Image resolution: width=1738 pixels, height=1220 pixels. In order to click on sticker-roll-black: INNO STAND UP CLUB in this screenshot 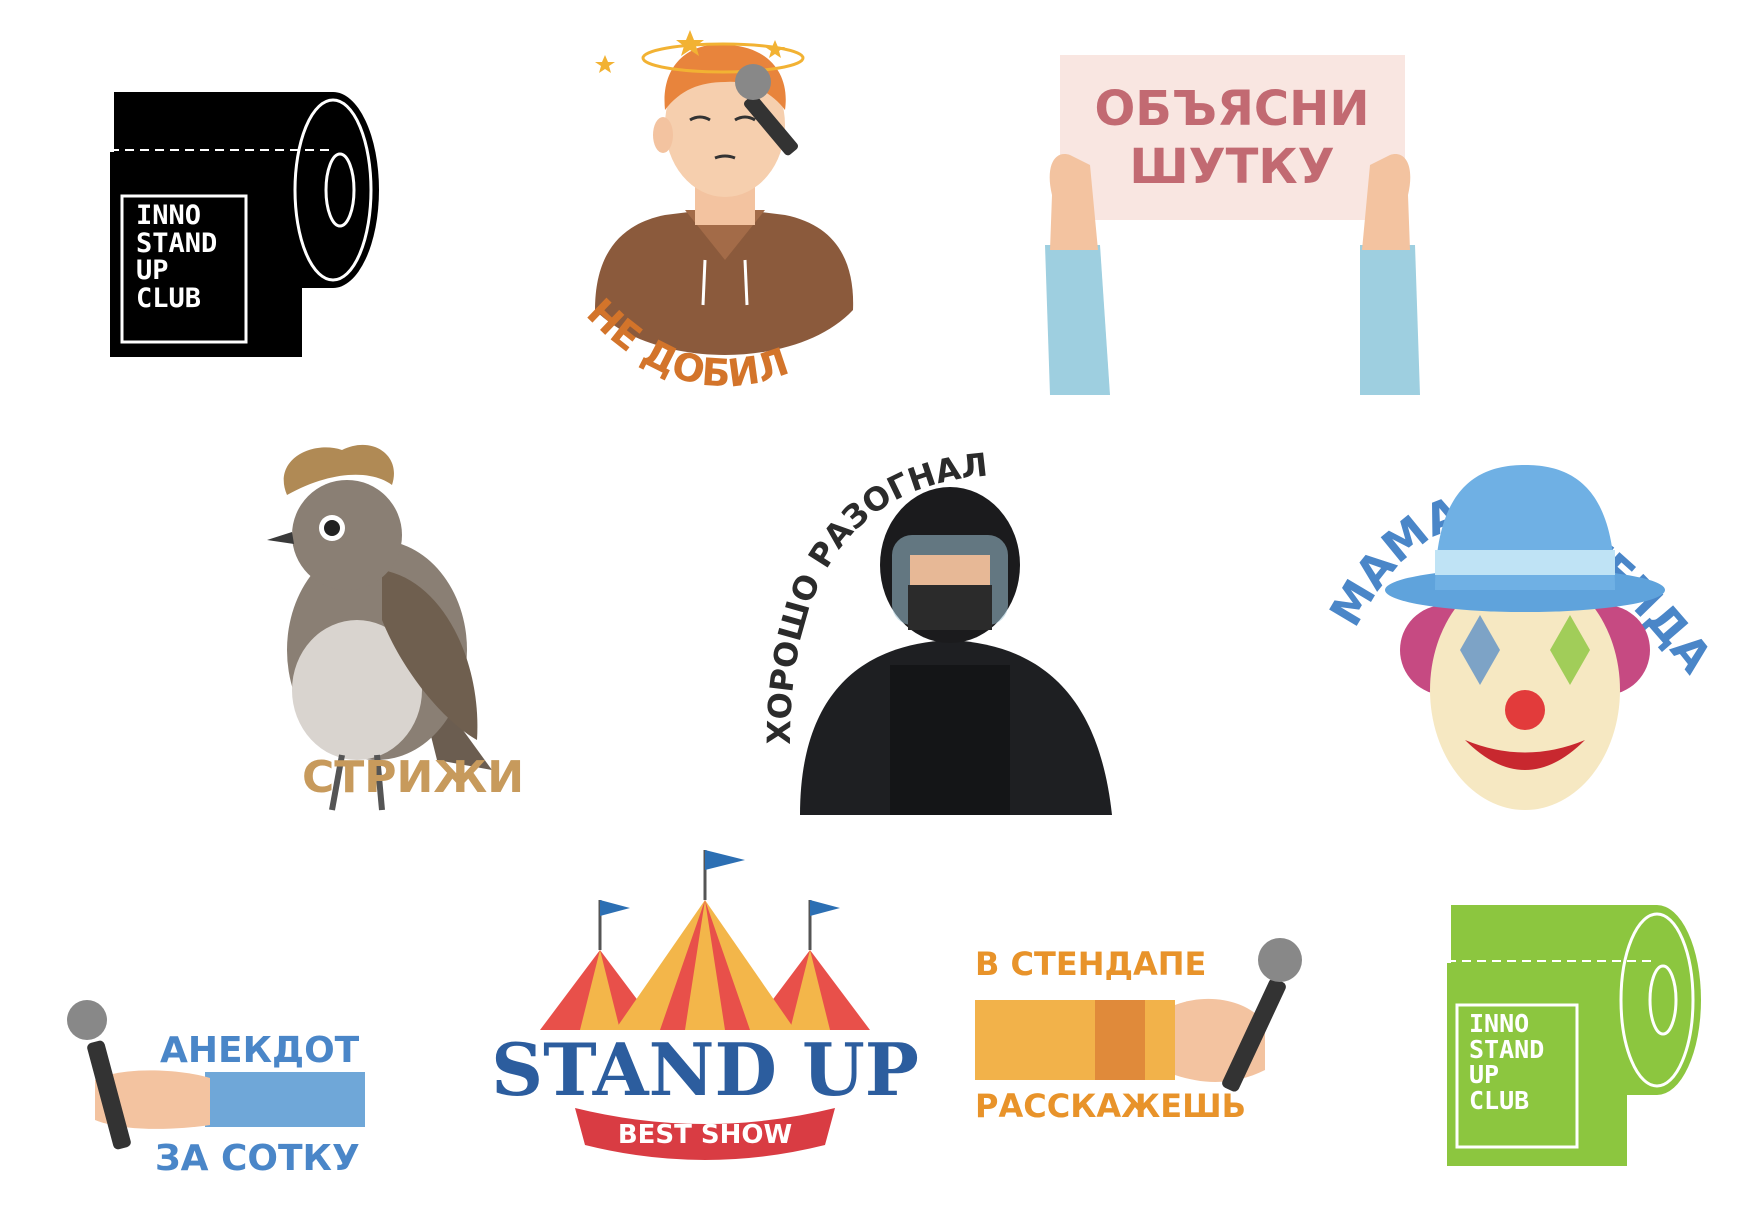, I will do `click(248, 227)`.